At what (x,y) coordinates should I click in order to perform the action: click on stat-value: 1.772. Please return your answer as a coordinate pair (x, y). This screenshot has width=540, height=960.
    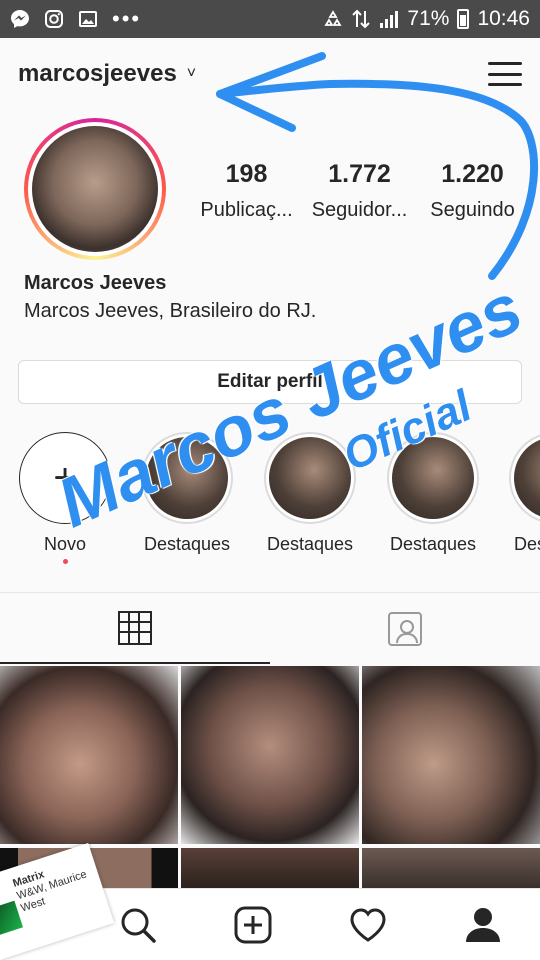
    Looking at the image, I should click on (359, 174).